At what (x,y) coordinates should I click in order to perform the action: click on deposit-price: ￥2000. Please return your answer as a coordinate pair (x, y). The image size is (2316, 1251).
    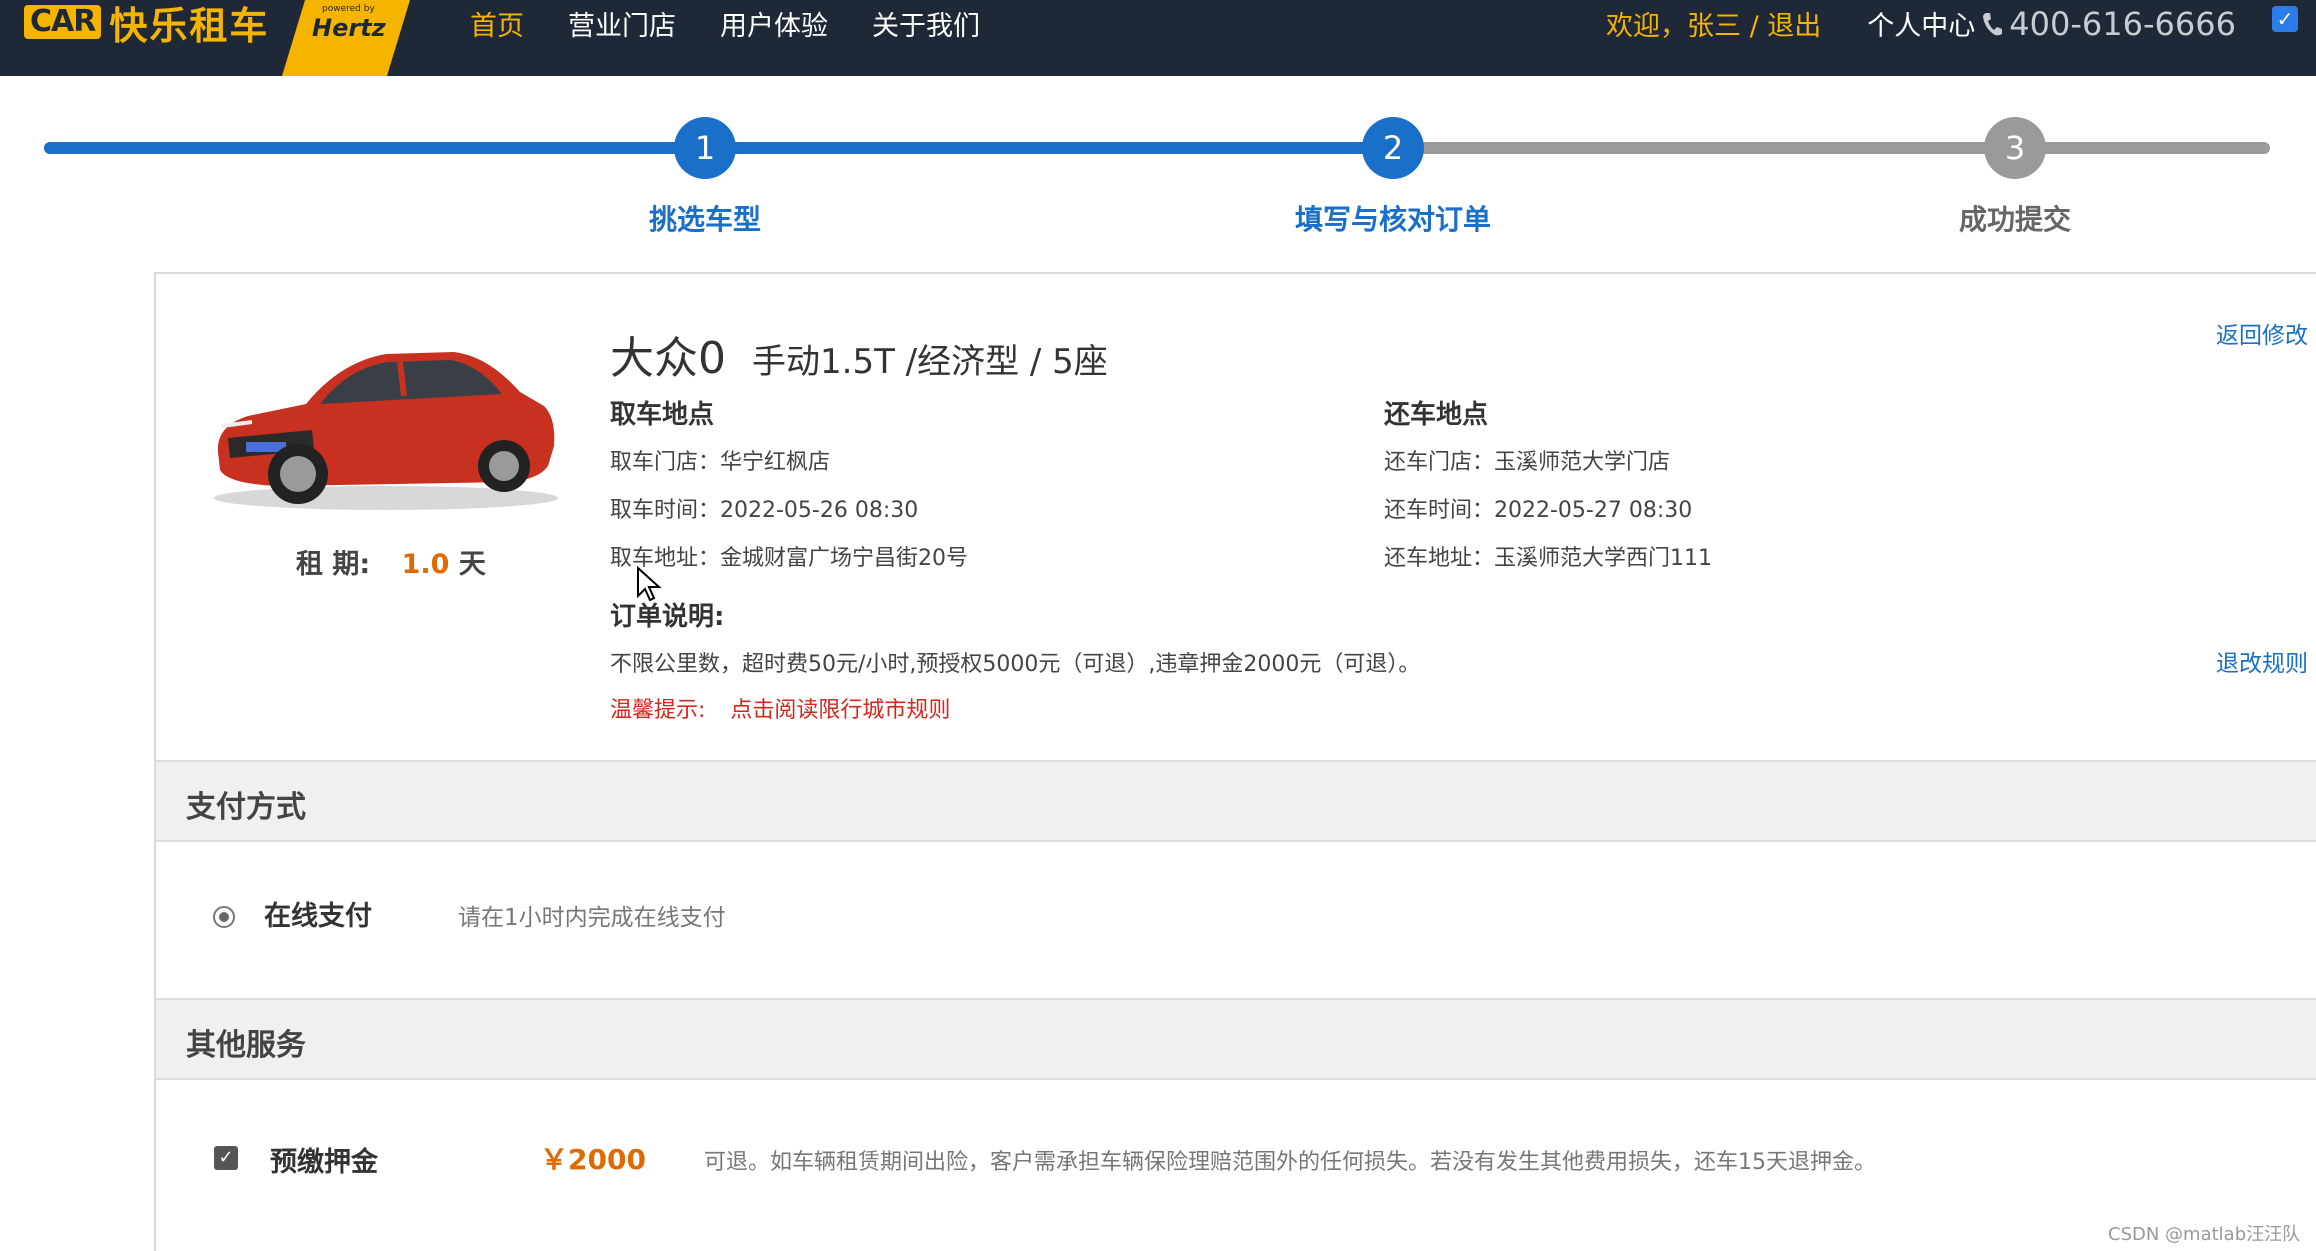
    Looking at the image, I should click on (593, 1159).